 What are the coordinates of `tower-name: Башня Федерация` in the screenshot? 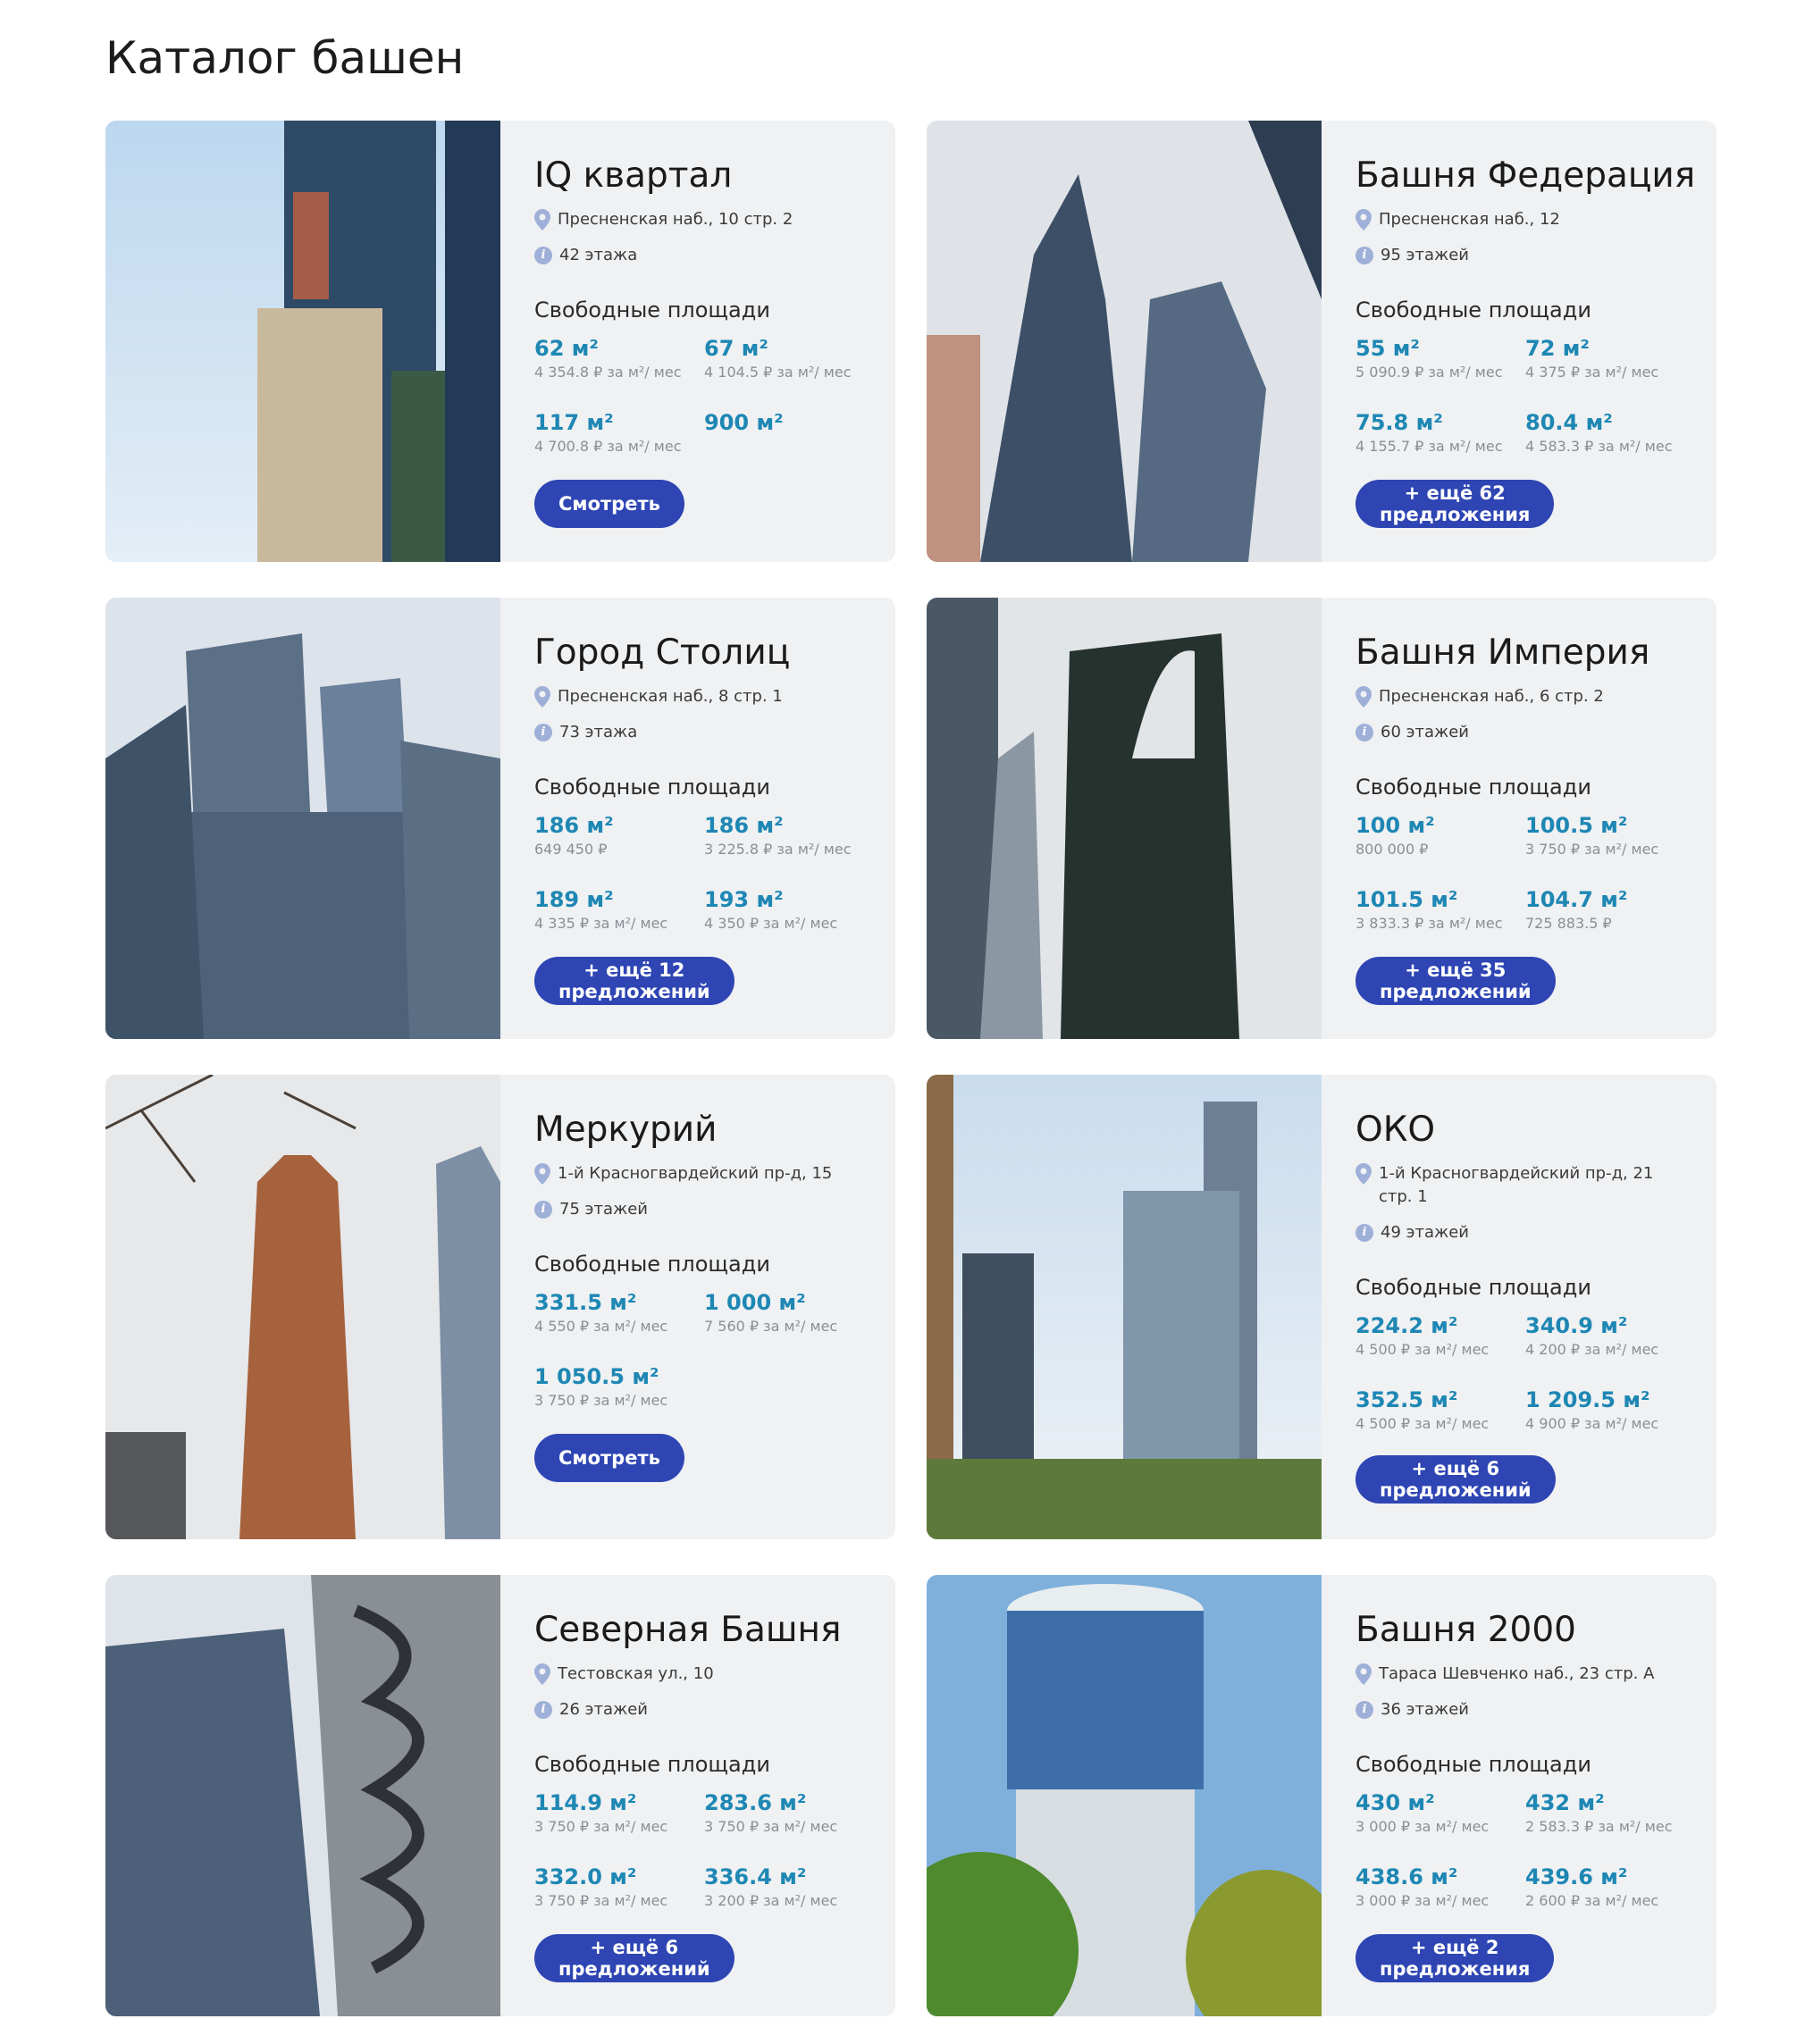 It's located at (1527, 176).